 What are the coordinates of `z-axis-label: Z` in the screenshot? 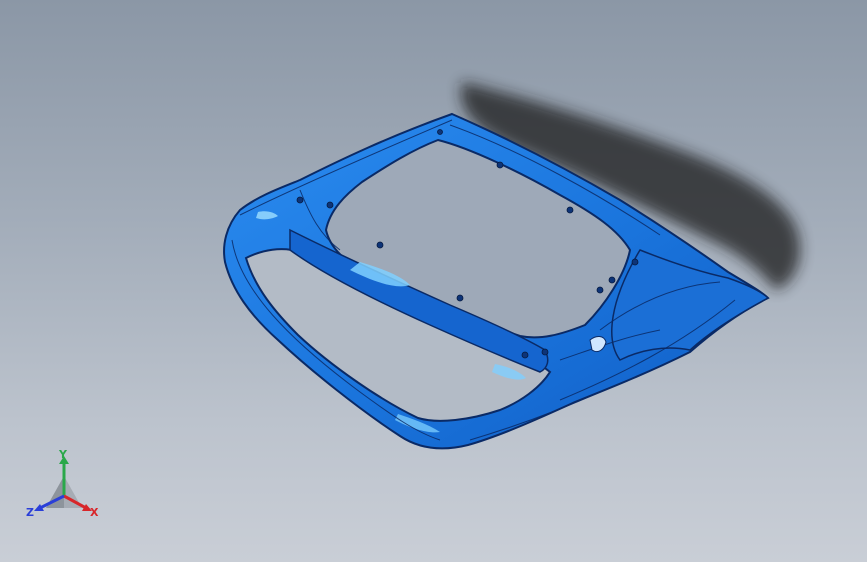 It's located at (30, 512).